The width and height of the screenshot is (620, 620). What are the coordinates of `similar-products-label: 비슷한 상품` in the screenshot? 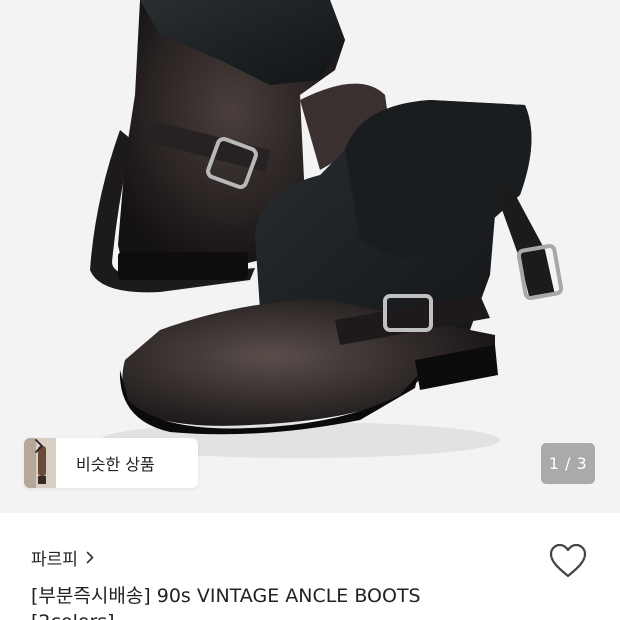 It's located at (115, 464).